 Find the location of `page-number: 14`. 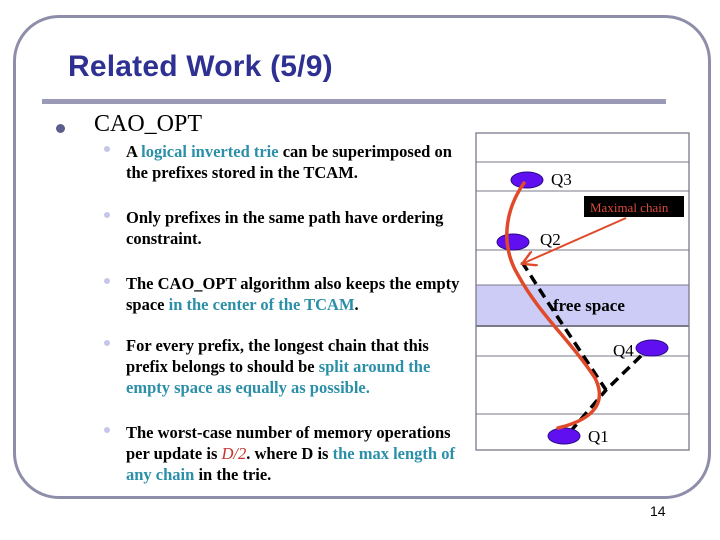

page-number: 14 is located at coordinates (658, 511).